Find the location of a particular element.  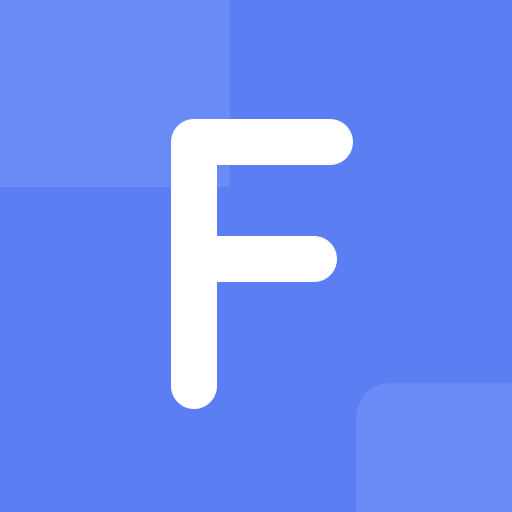

bottom-right-accent-tile is located at coordinates (434, 447).